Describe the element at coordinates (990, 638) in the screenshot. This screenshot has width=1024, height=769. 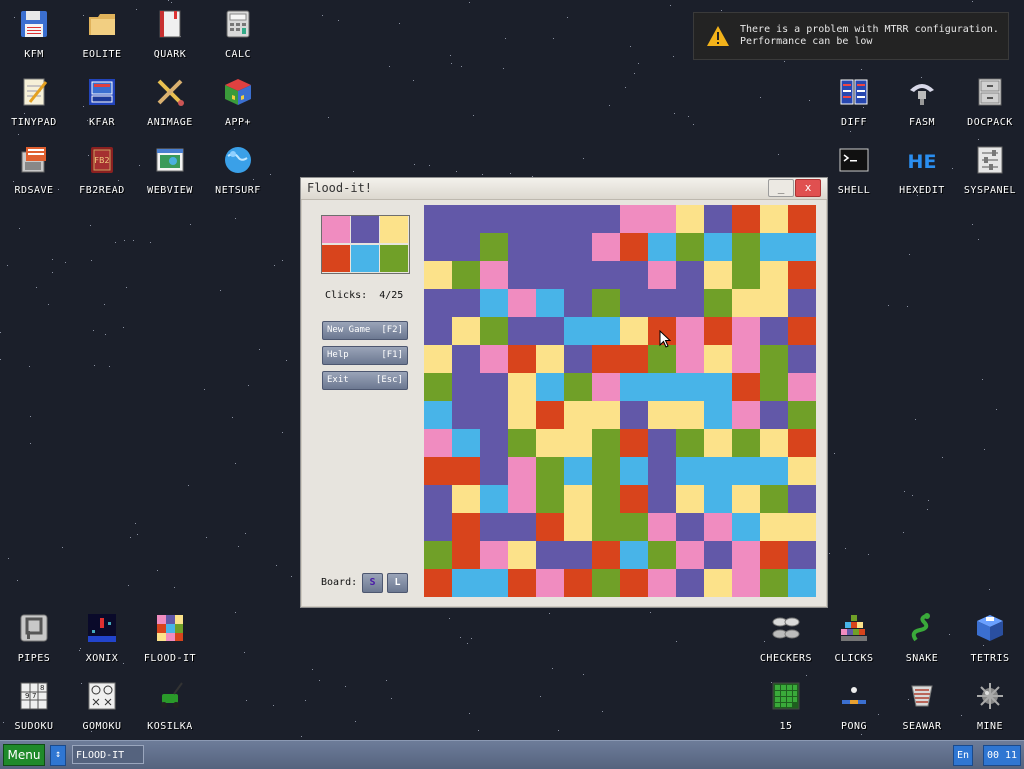
I see `desktop-icon-tetris: TETRIS` at that location.